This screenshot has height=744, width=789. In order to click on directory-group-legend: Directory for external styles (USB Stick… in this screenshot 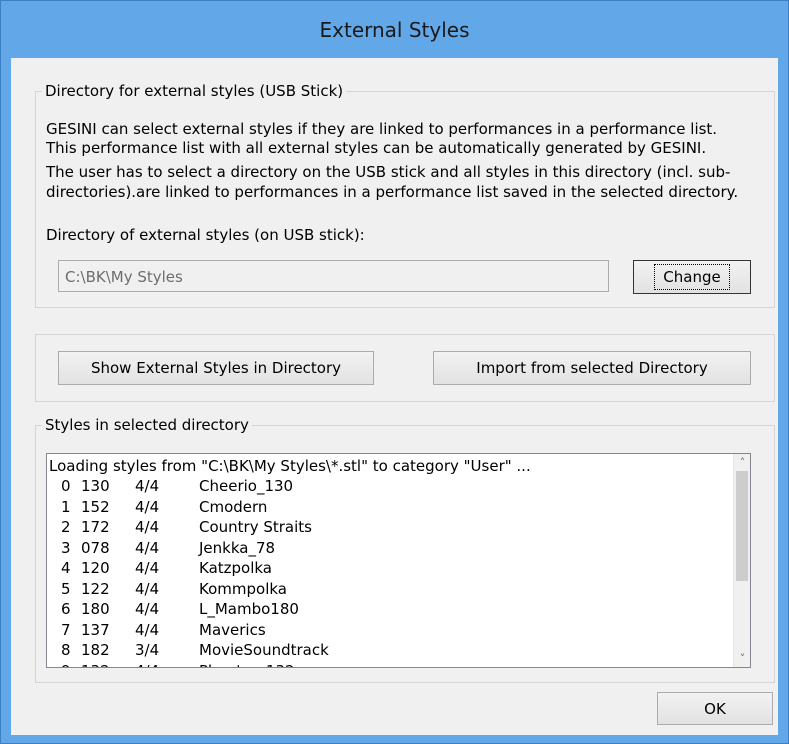, I will do `click(194, 91)`.